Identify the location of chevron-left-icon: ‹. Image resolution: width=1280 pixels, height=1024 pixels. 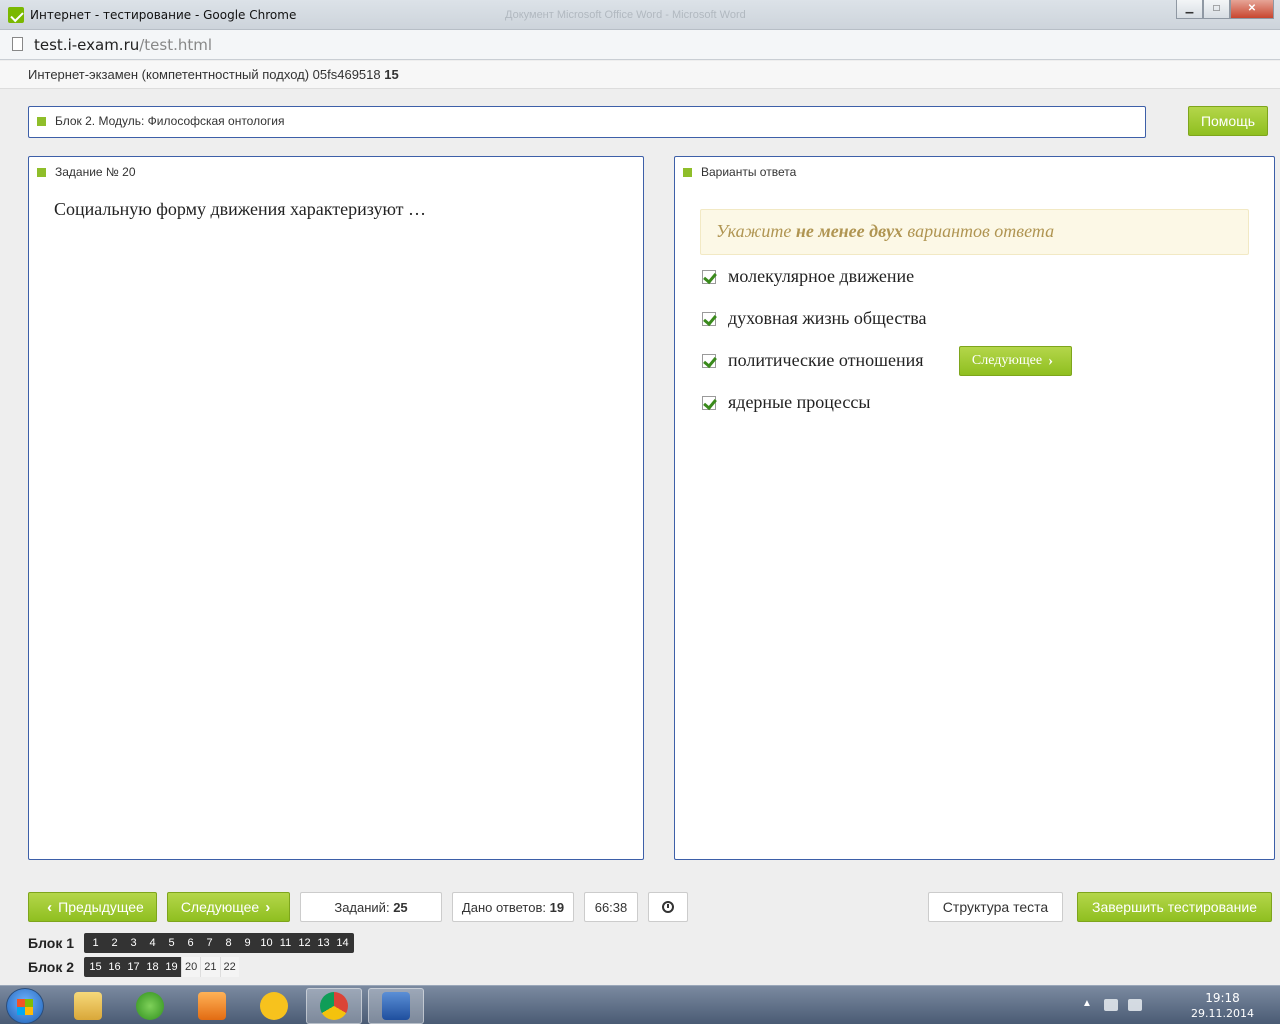
(50, 907).